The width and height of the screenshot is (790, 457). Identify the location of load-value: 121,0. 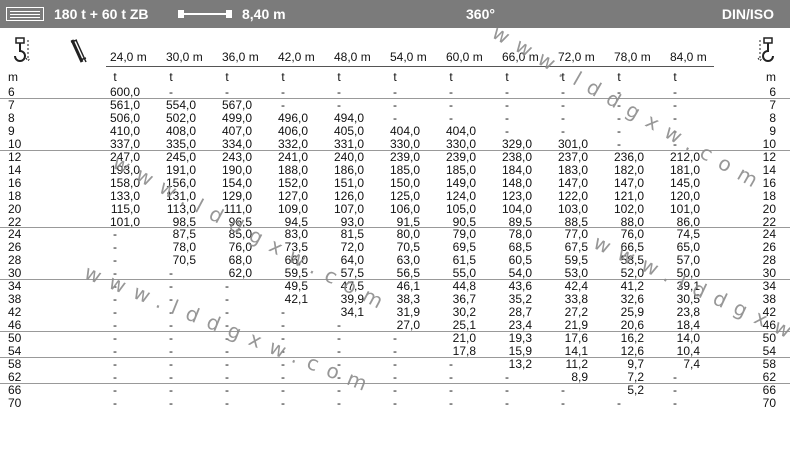
(628, 195).